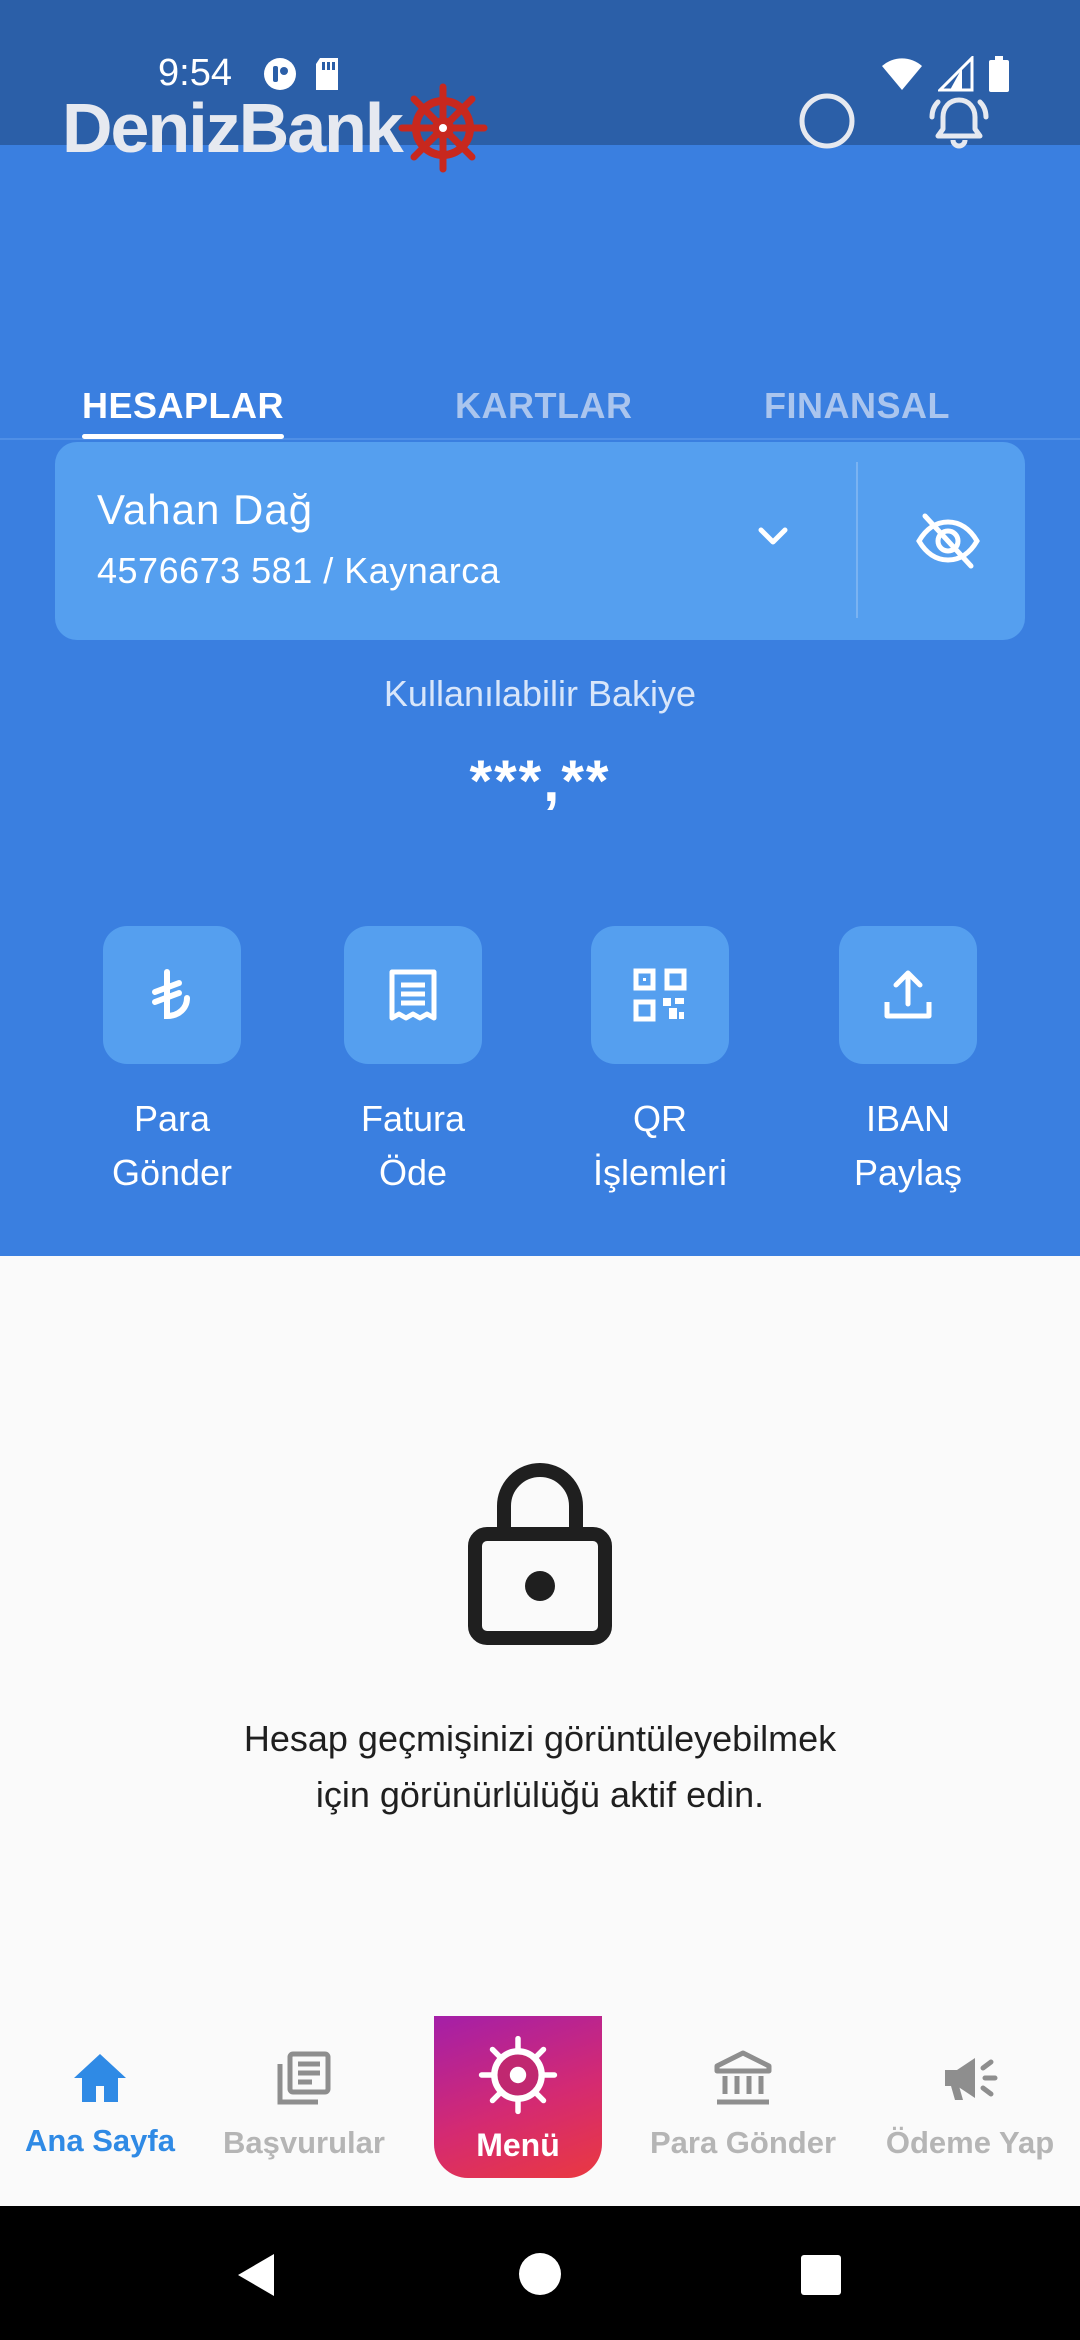  What do you see at coordinates (299, 570) in the screenshot?
I see `account-number: 4576673 581 / Kaynarca` at bounding box center [299, 570].